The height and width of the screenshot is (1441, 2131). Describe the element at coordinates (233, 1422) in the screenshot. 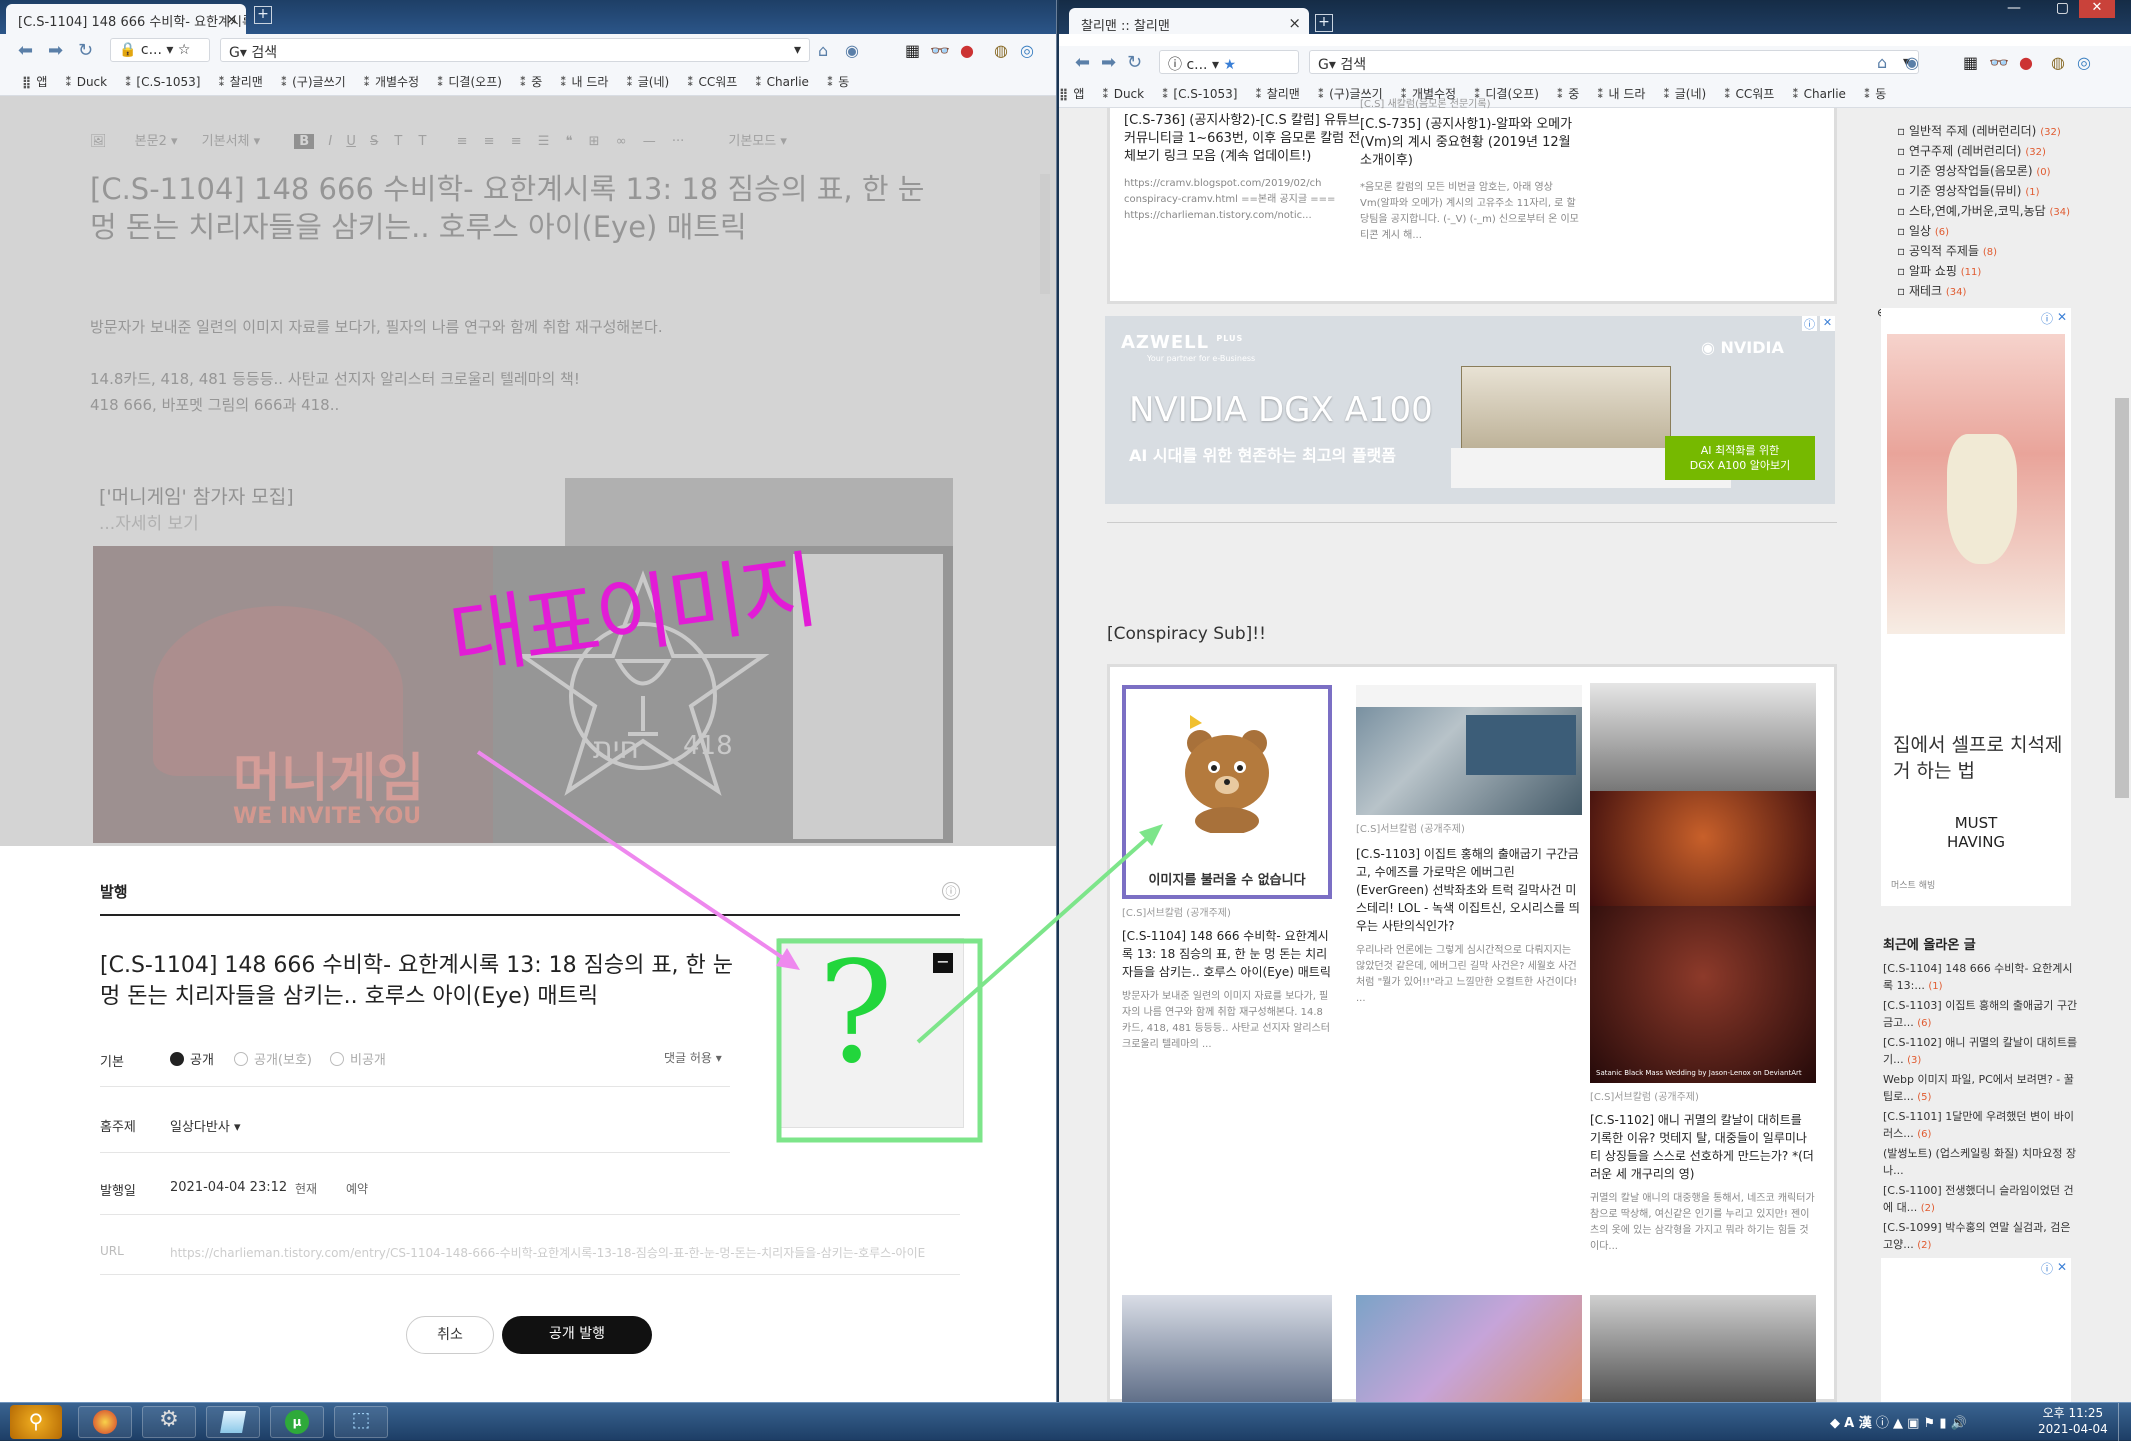

I see `taskbar-notepad-icon` at that location.